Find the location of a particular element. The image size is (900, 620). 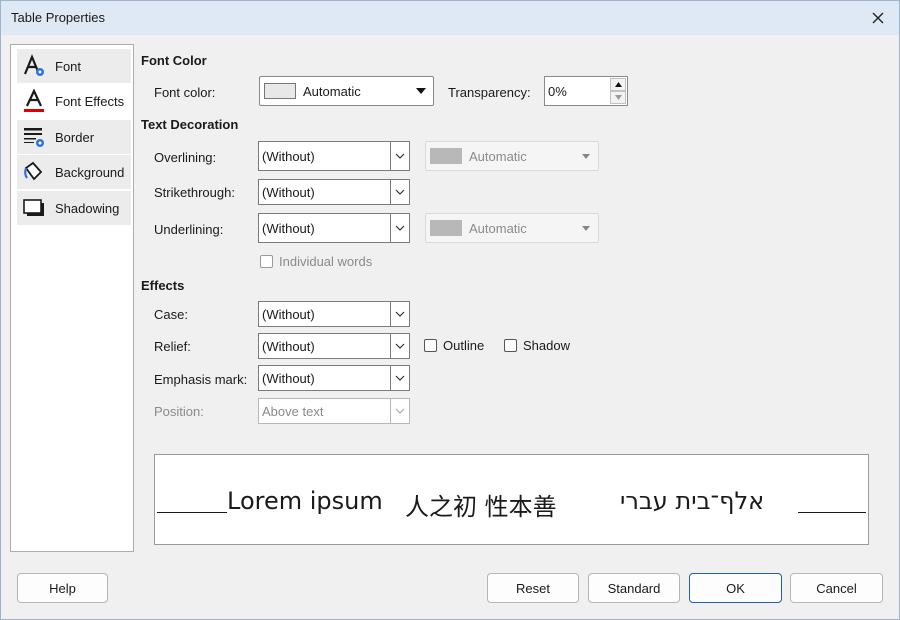

relief-label: Relief: is located at coordinates (172, 346).